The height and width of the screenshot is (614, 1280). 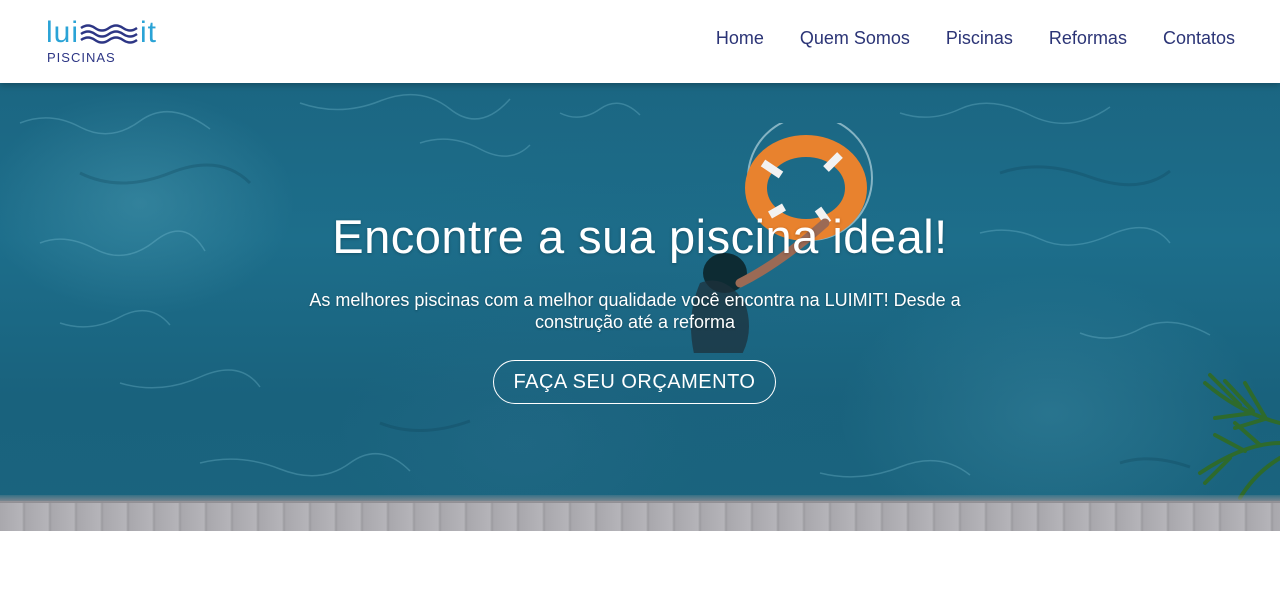 What do you see at coordinates (1088, 38) in the screenshot?
I see `nav-item-reformas: Reformas` at bounding box center [1088, 38].